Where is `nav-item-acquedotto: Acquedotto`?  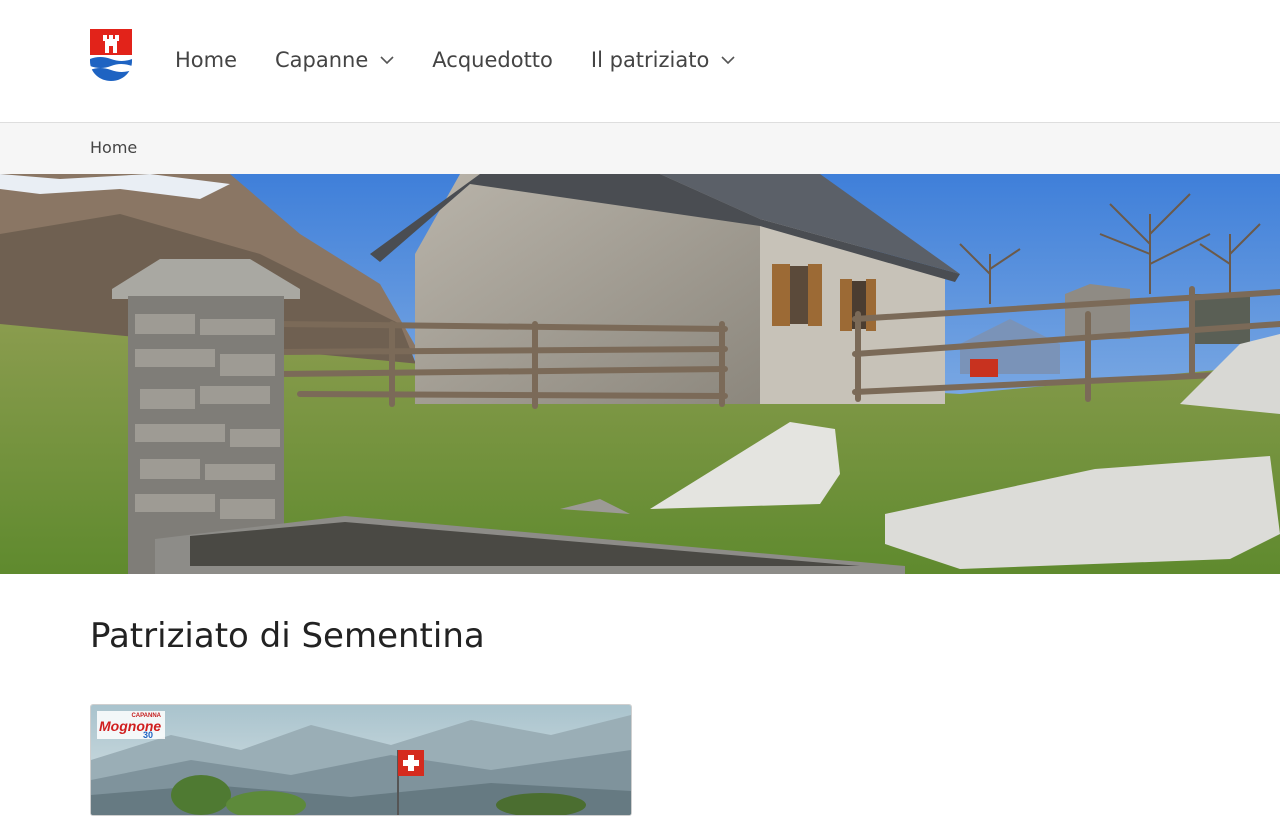 nav-item-acquedotto: Acquedotto is located at coordinates (492, 60).